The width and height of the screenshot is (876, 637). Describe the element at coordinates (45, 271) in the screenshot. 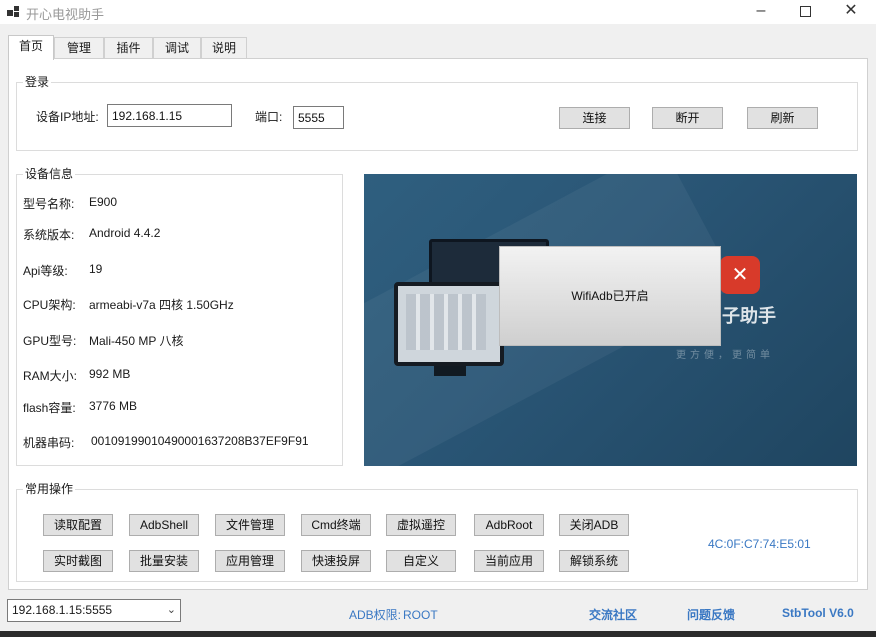

I see `info-key: Api等级:` at that location.